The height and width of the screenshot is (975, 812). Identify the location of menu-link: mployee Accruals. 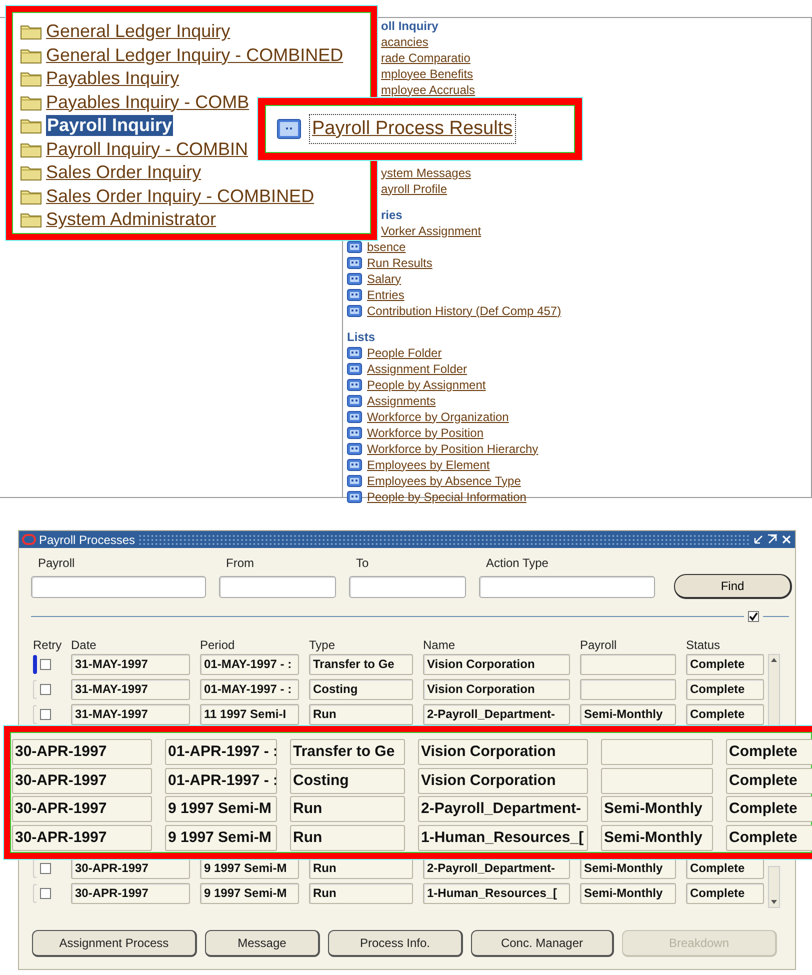
(428, 90).